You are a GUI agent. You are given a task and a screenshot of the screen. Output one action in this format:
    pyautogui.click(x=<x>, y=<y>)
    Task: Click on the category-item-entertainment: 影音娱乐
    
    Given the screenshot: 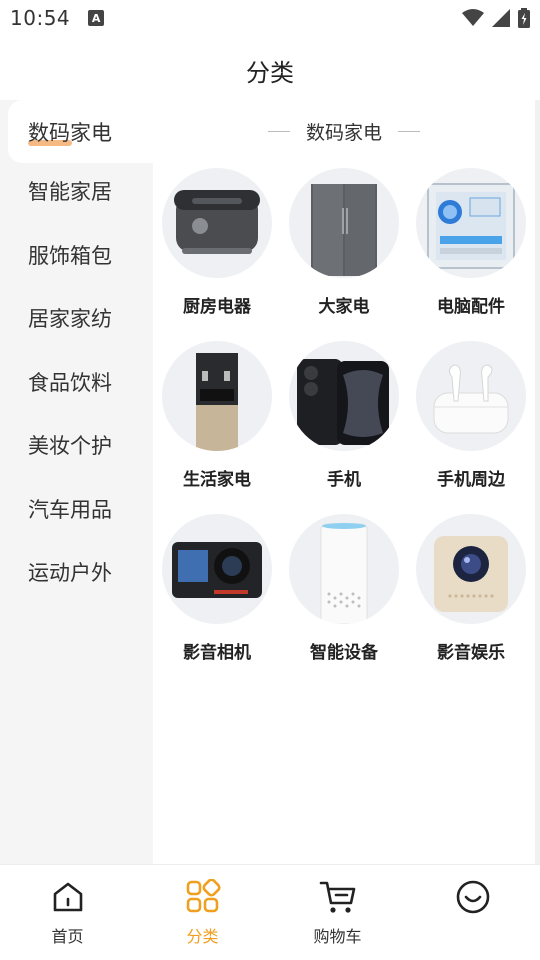 What is the action you would take?
    pyautogui.click(x=471, y=588)
    